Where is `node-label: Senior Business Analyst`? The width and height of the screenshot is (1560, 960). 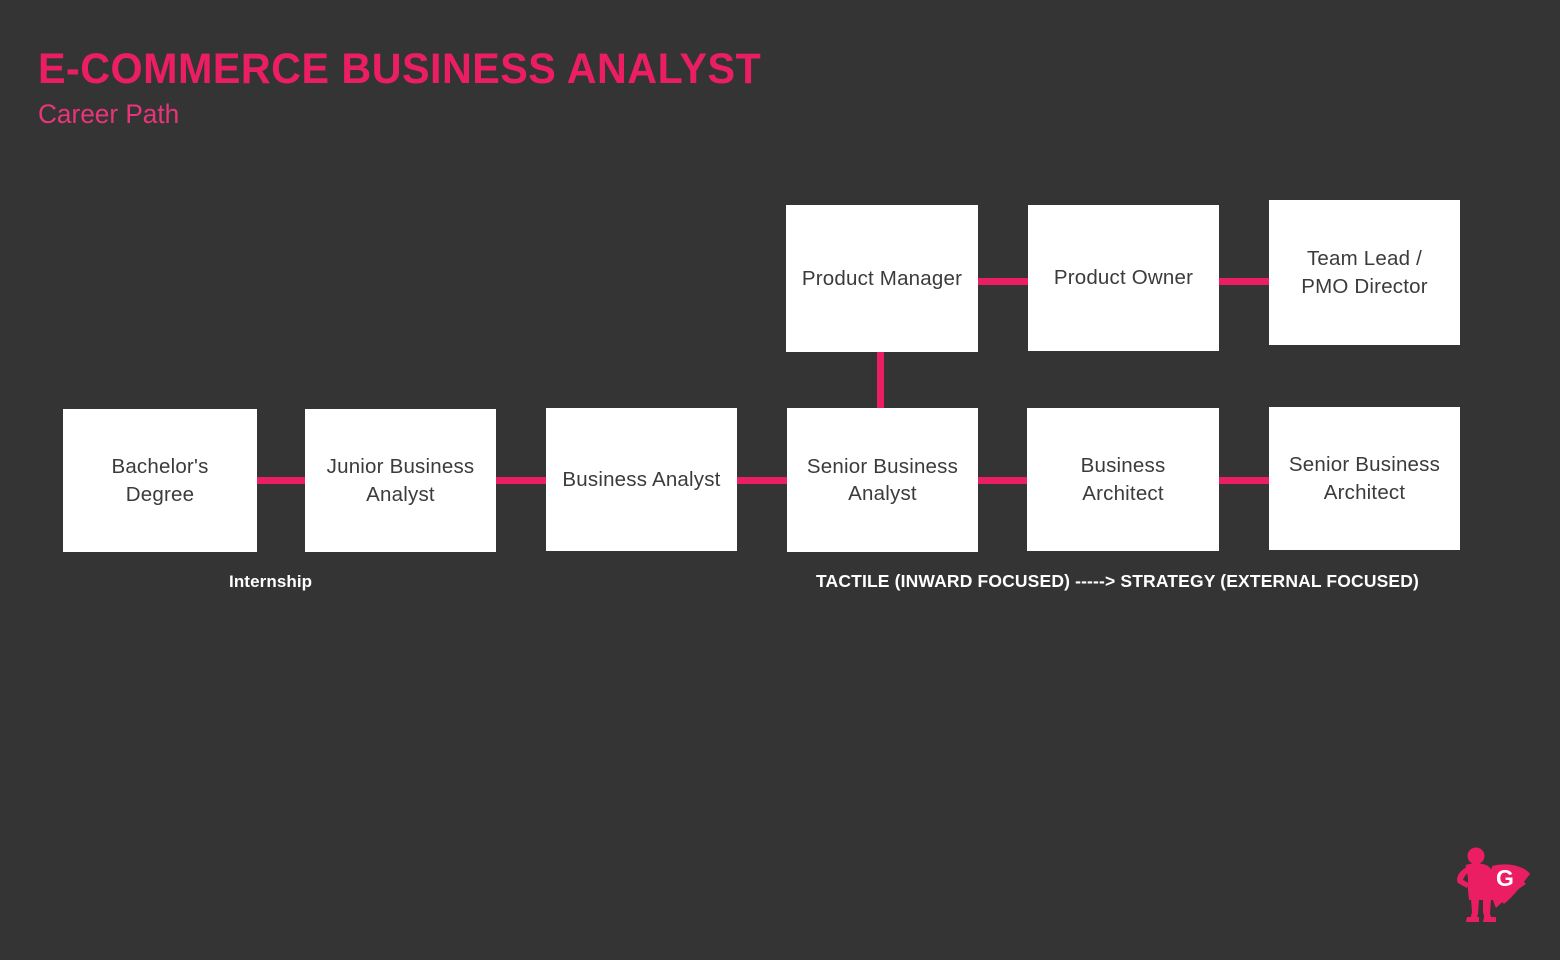
node-label: Senior Business Analyst is located at coordinates (882, 479).